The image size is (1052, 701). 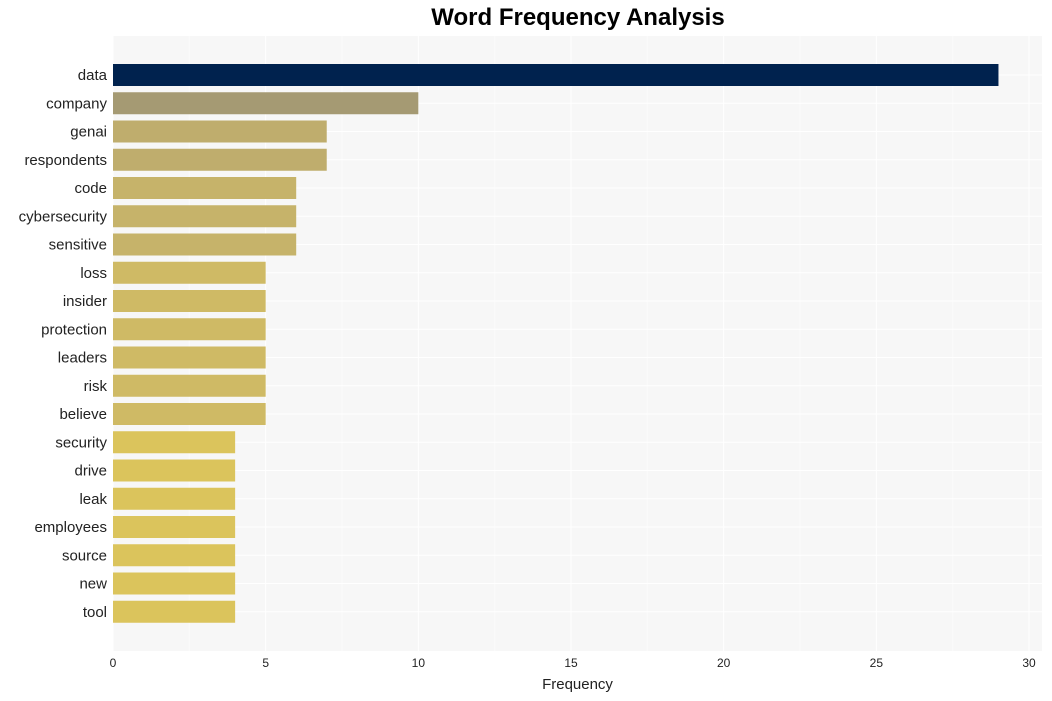 What do you see at coordinates (189, 357) in the screenshot?
I see `bar-leaders` at bounding box center [189, 357].